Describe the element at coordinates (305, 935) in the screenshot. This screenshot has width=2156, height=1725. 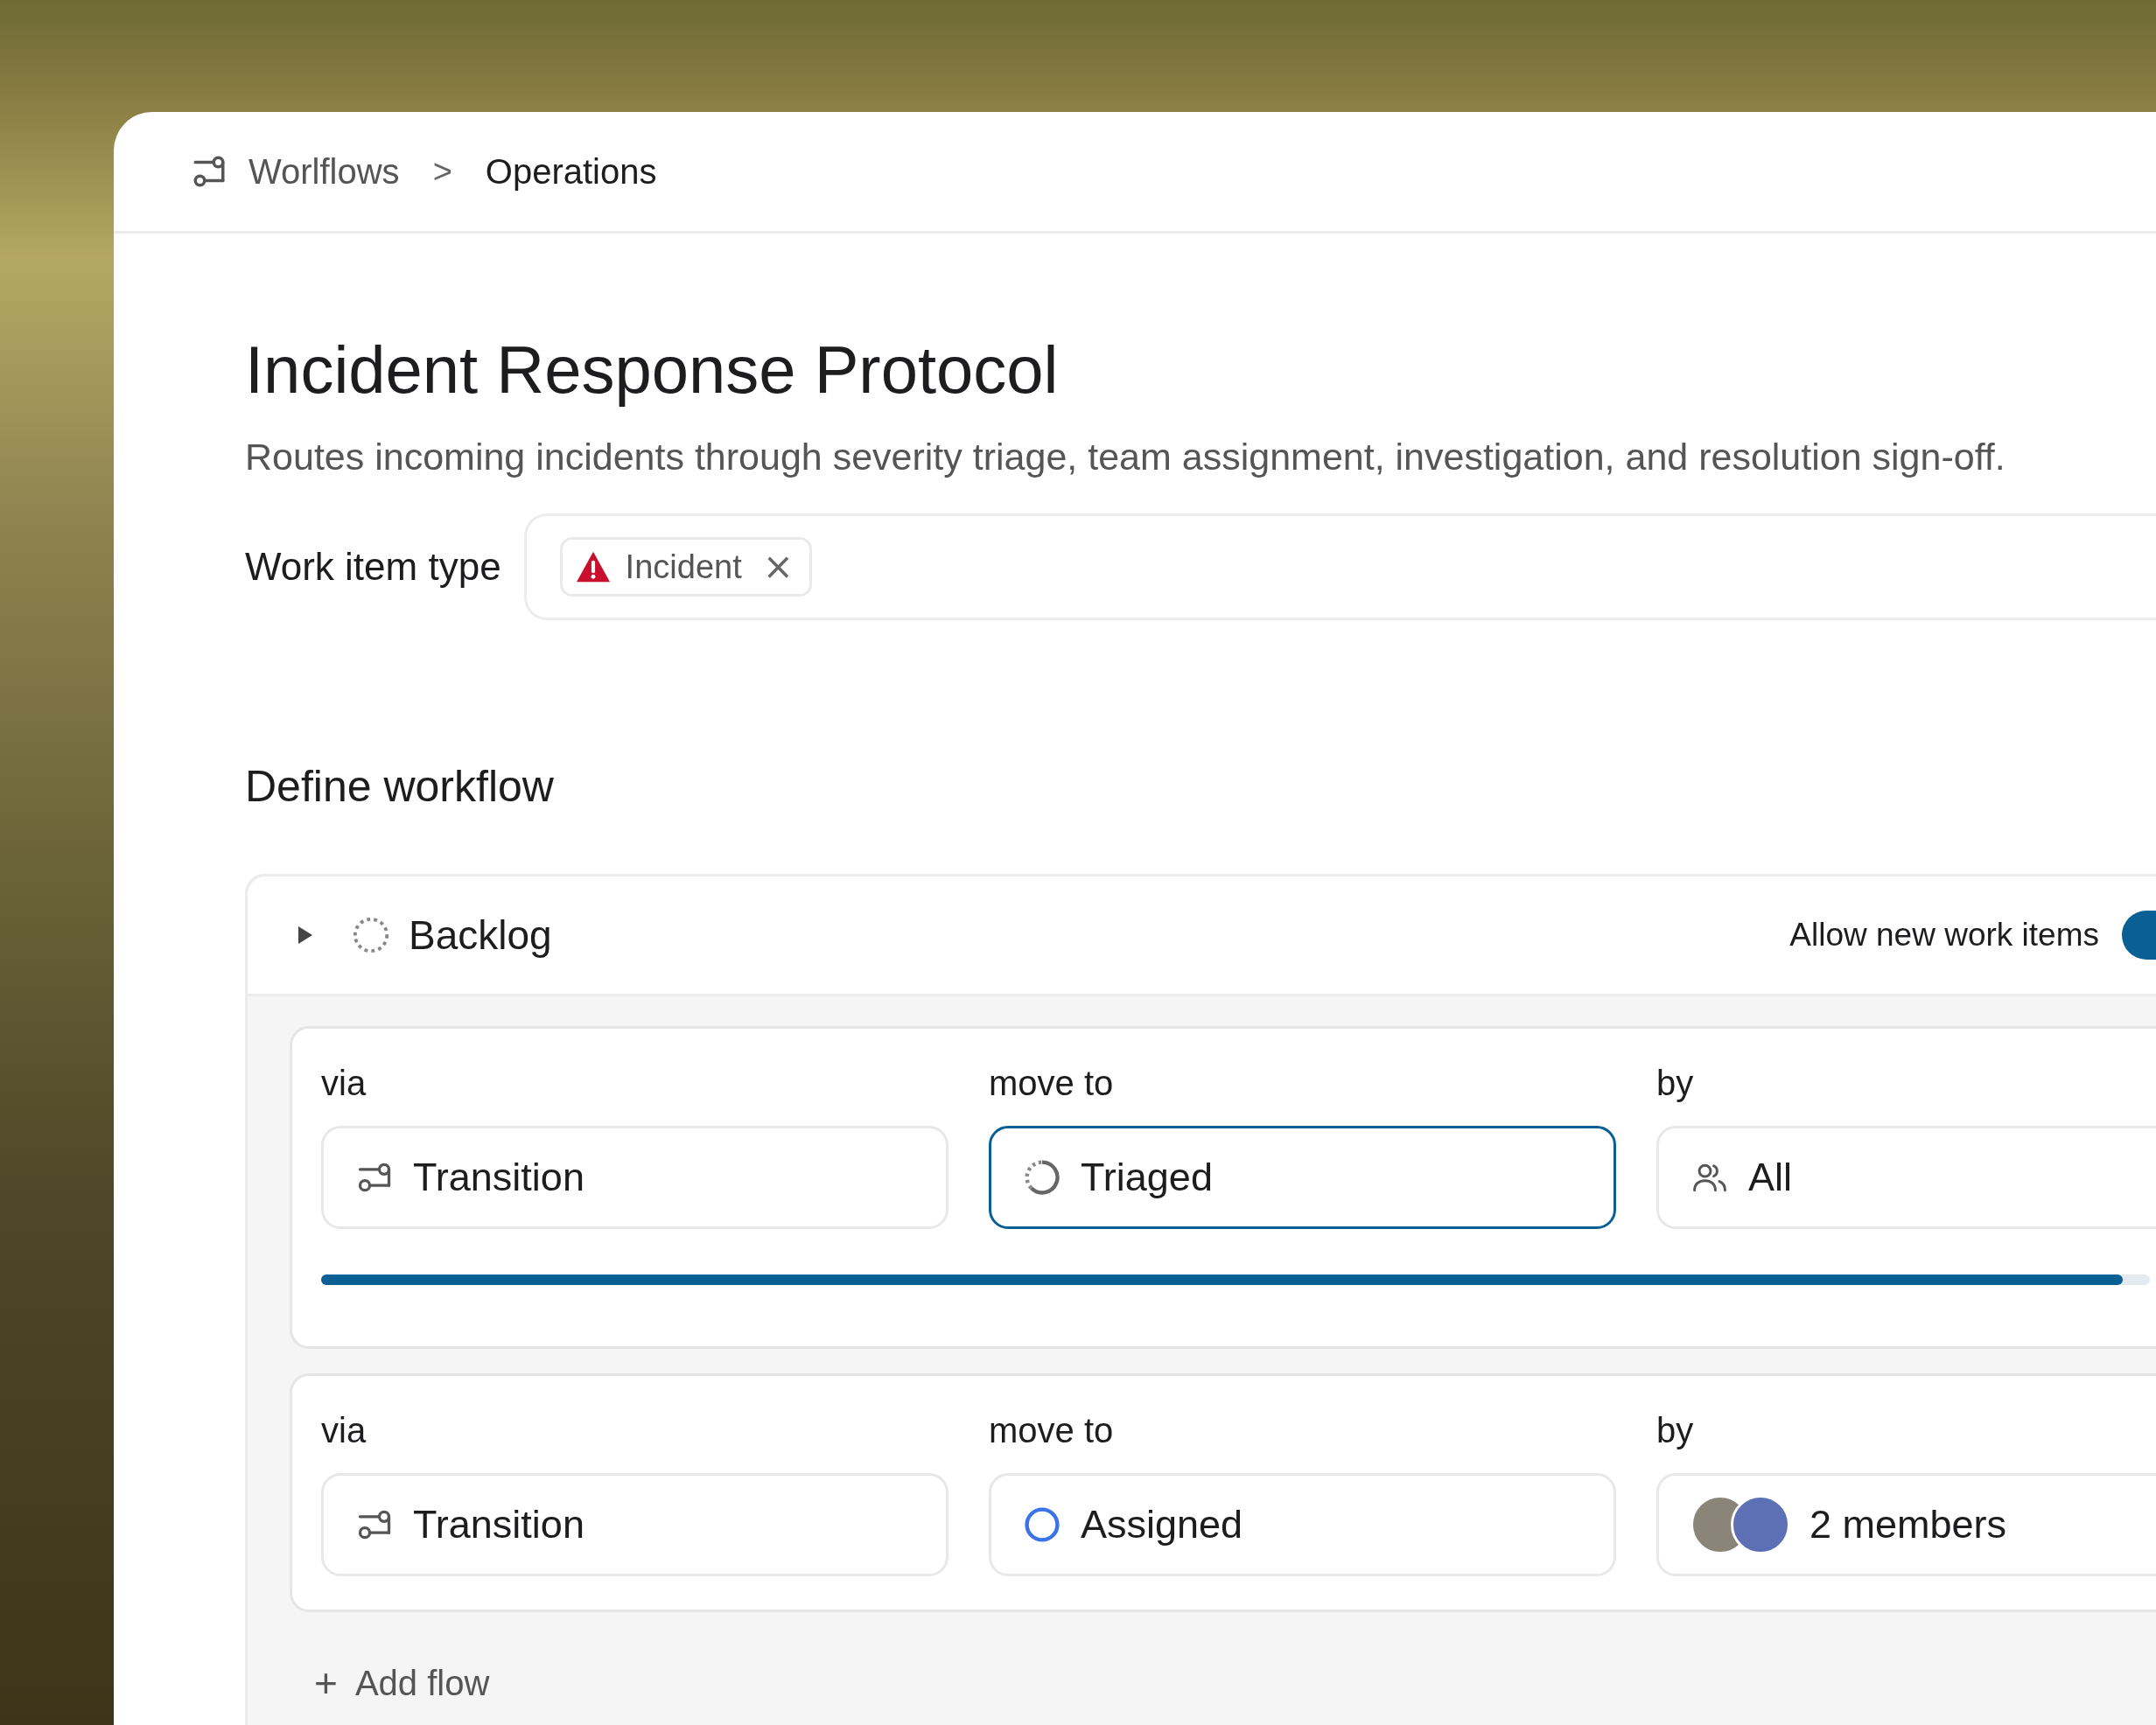
I see `caret-icon` at that location.